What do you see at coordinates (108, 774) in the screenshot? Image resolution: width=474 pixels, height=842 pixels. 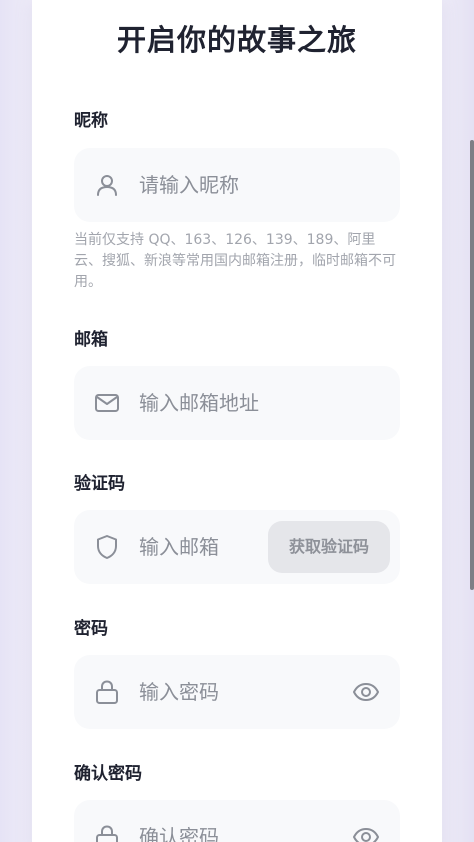 I see `confirm-password-label: 确认密码` at bounding box center [108, 774].